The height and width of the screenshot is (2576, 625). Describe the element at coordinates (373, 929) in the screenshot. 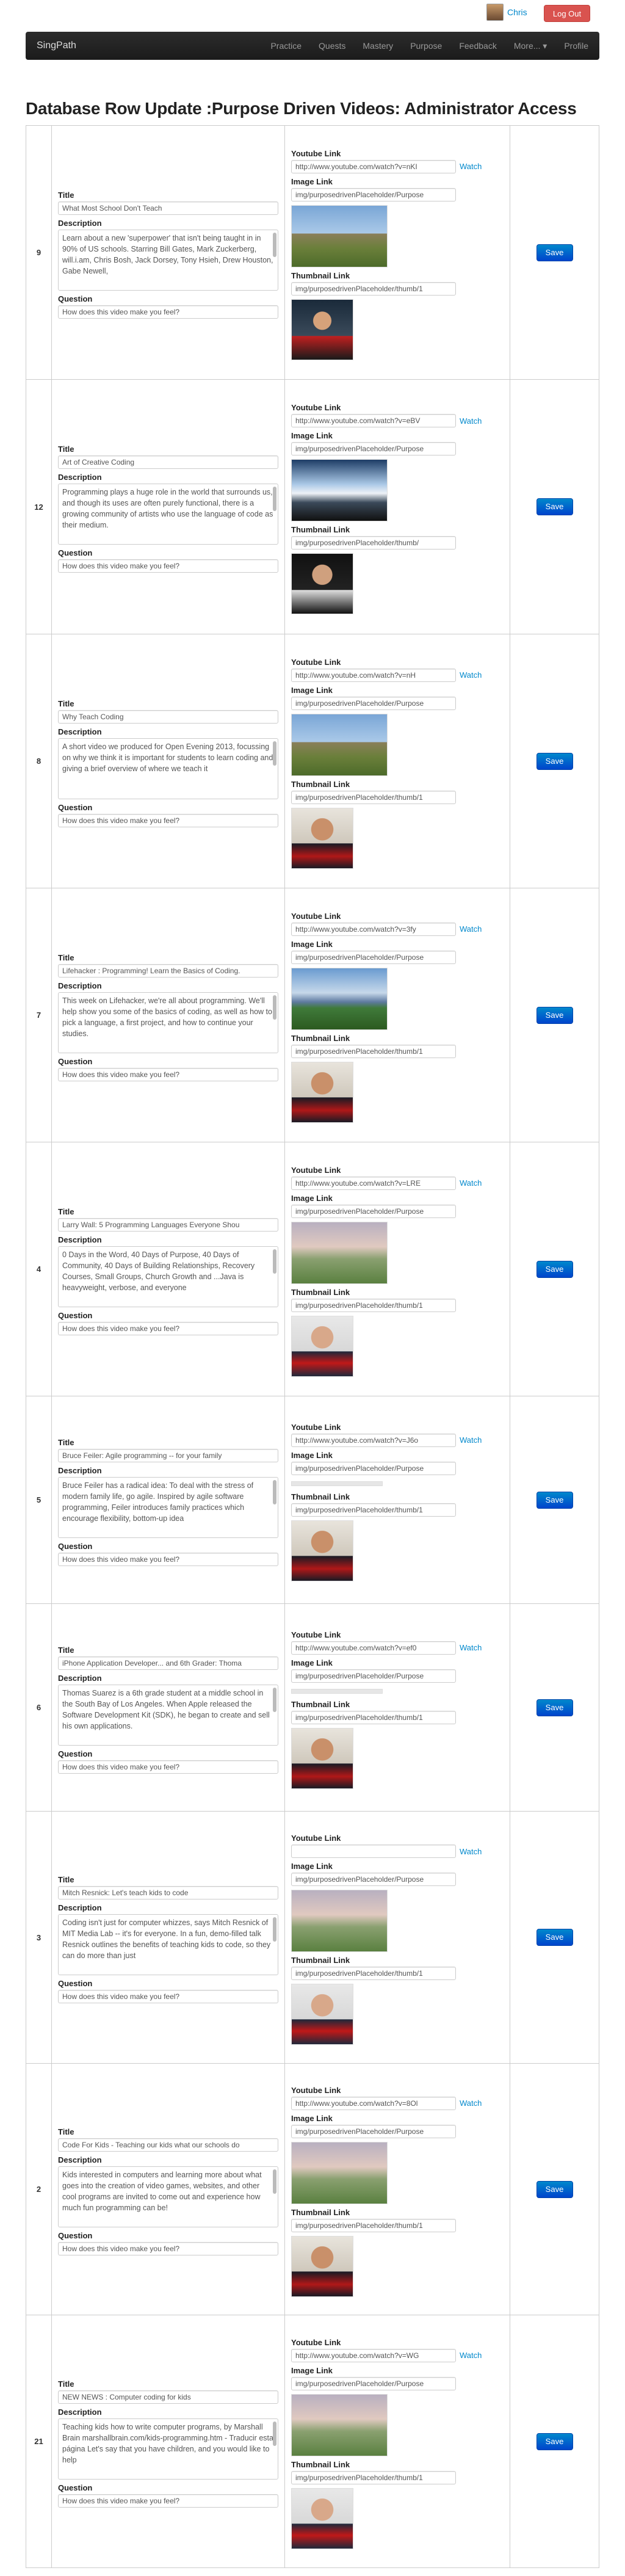

I see `youtube-link-input: http://www.youtube.com/watch?v=3fy` at that location.